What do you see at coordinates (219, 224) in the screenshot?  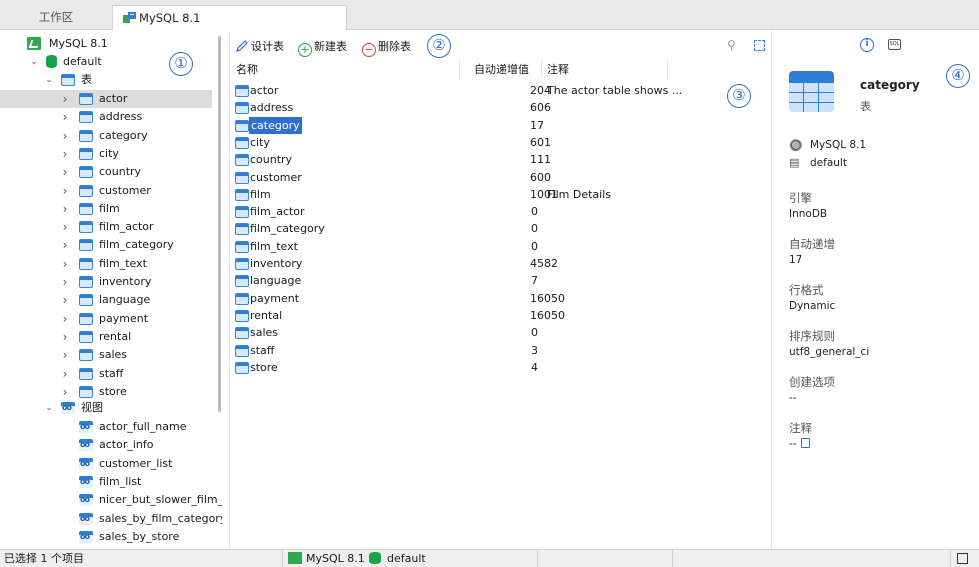 I see `tree-scrollbar` at bounding box center [219, 224].